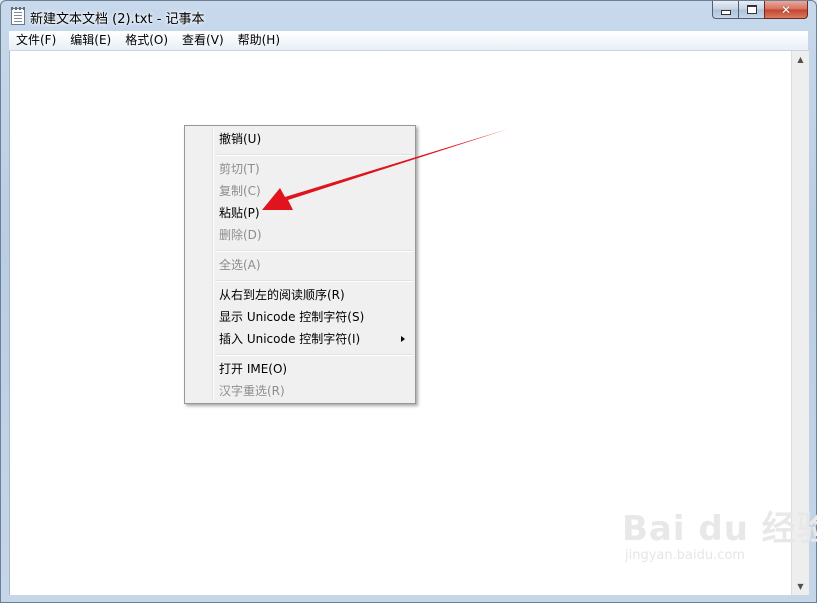  I want to click on vertical-scrollbar: ▲ ▼, so click(800, 323).